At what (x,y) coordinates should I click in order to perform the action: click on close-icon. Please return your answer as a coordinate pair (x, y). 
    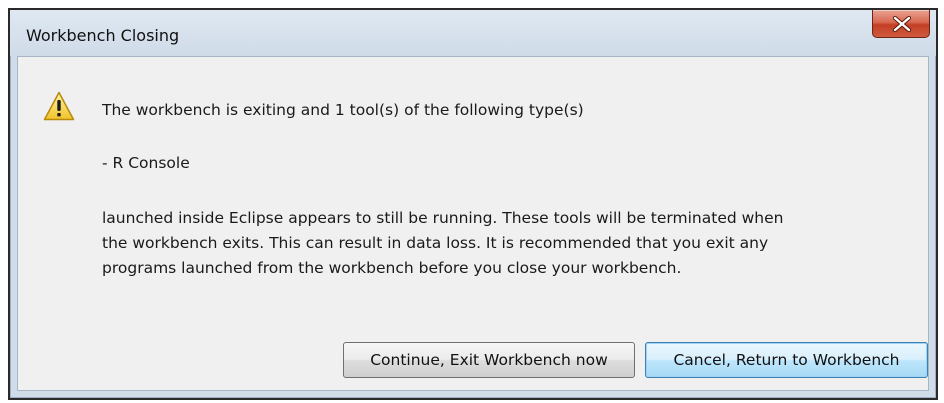
    Looking at the image, I should click on (902, 24).